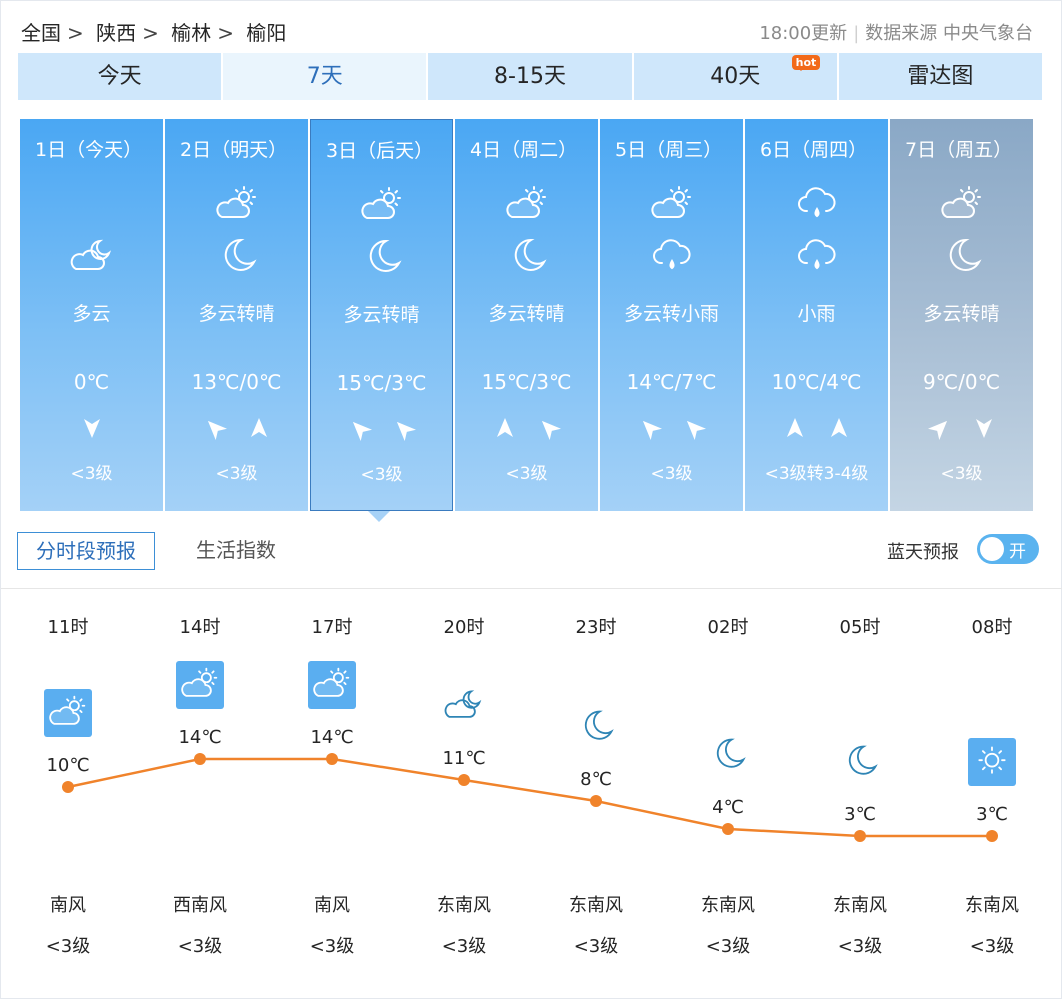  I want to click on day-description: 多云转小雨, so click(671, 314).